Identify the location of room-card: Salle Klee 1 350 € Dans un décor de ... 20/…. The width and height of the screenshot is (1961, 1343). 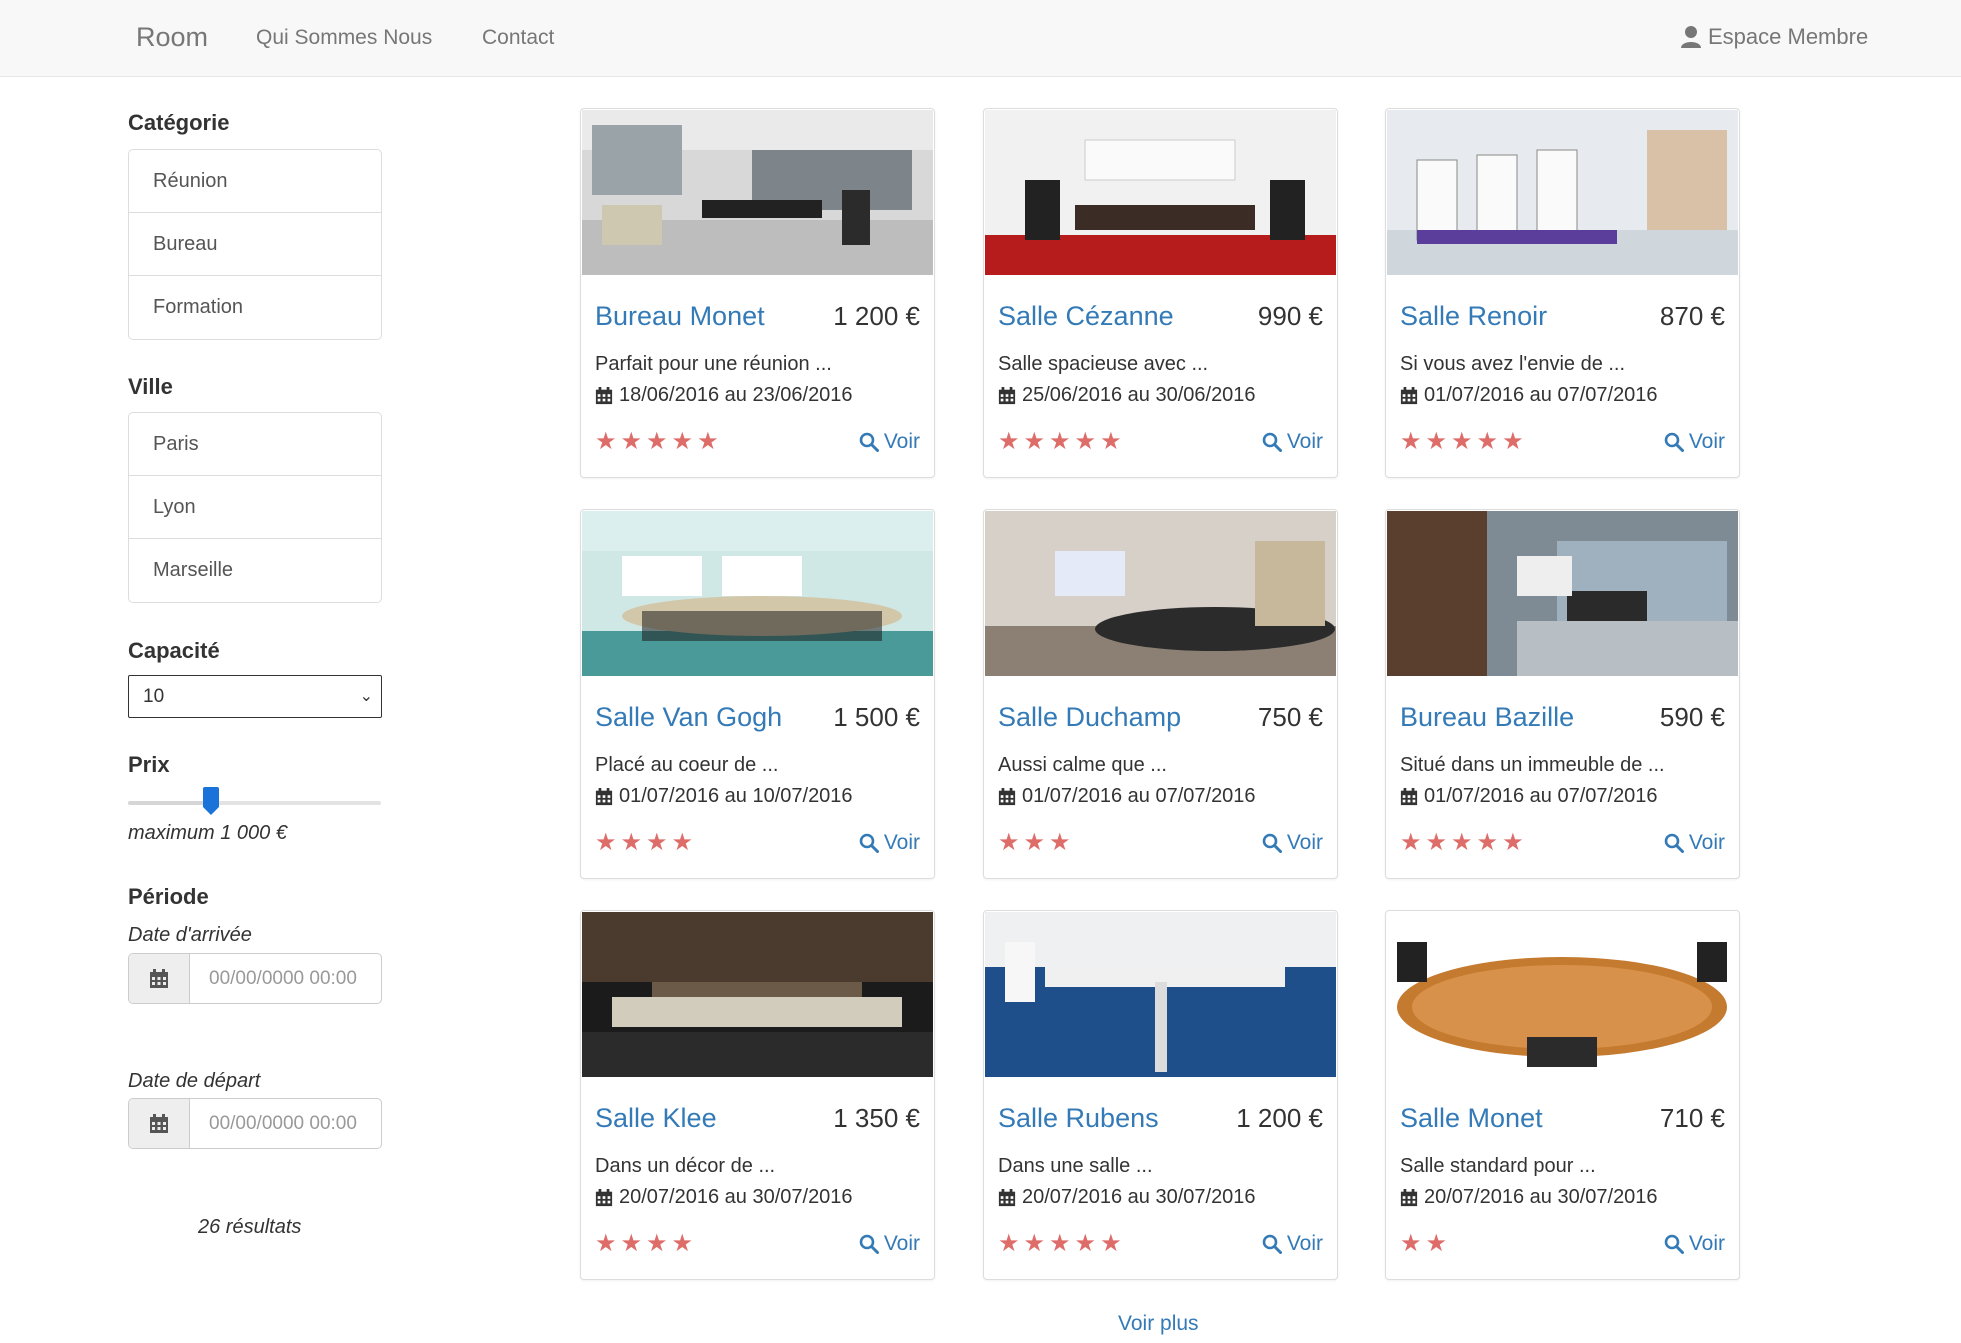
(757, 1095).